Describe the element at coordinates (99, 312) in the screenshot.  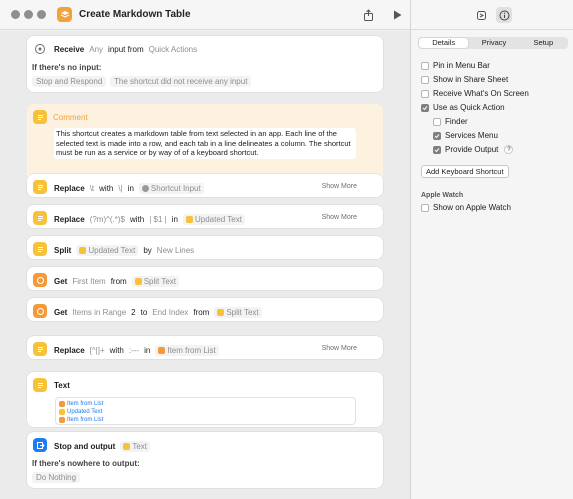
I see `item-param: Items in Range` at that location.